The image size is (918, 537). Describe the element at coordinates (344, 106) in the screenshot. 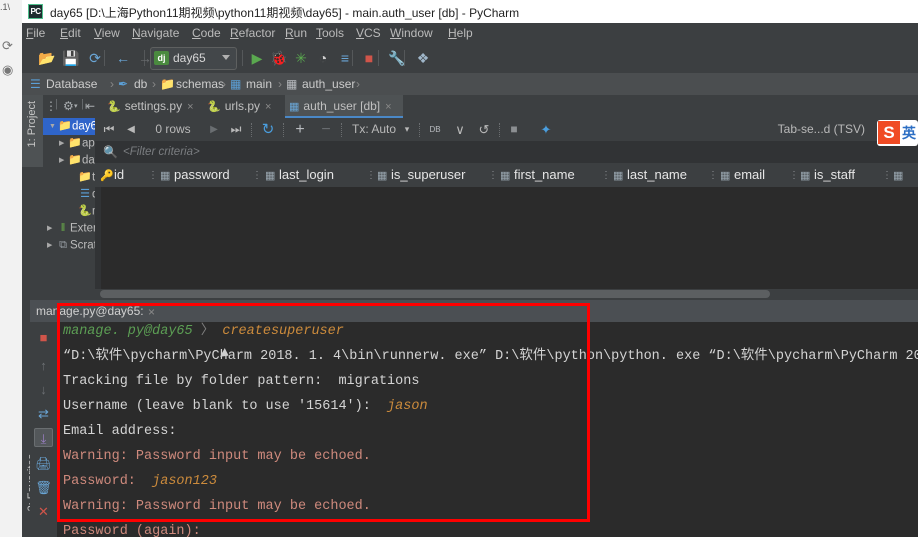

I see `tab-auth-user-db: ▦ auth_user [db] ×` at that location.